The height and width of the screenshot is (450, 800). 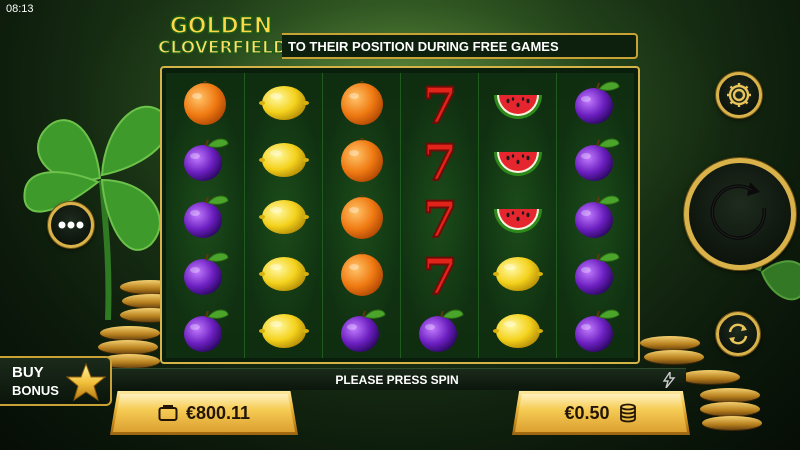 I want to click on coin-stack-icon, so click(x=627, y=413).